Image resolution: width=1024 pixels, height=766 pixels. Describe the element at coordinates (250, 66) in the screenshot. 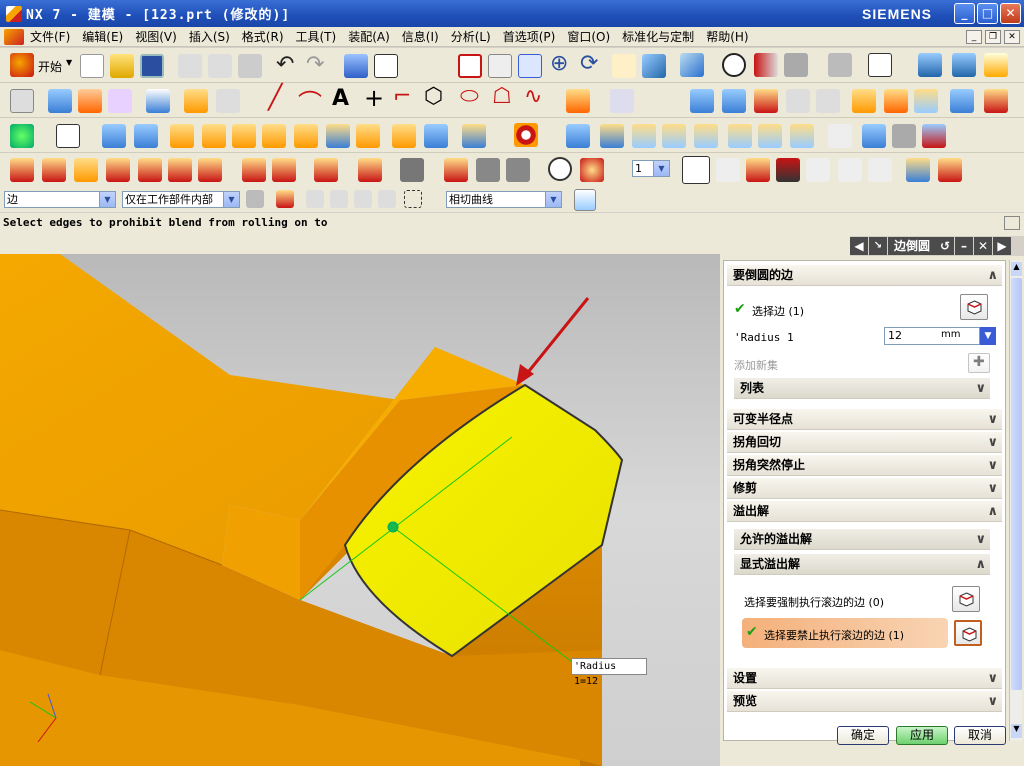

I see `paste-icon` at that location.